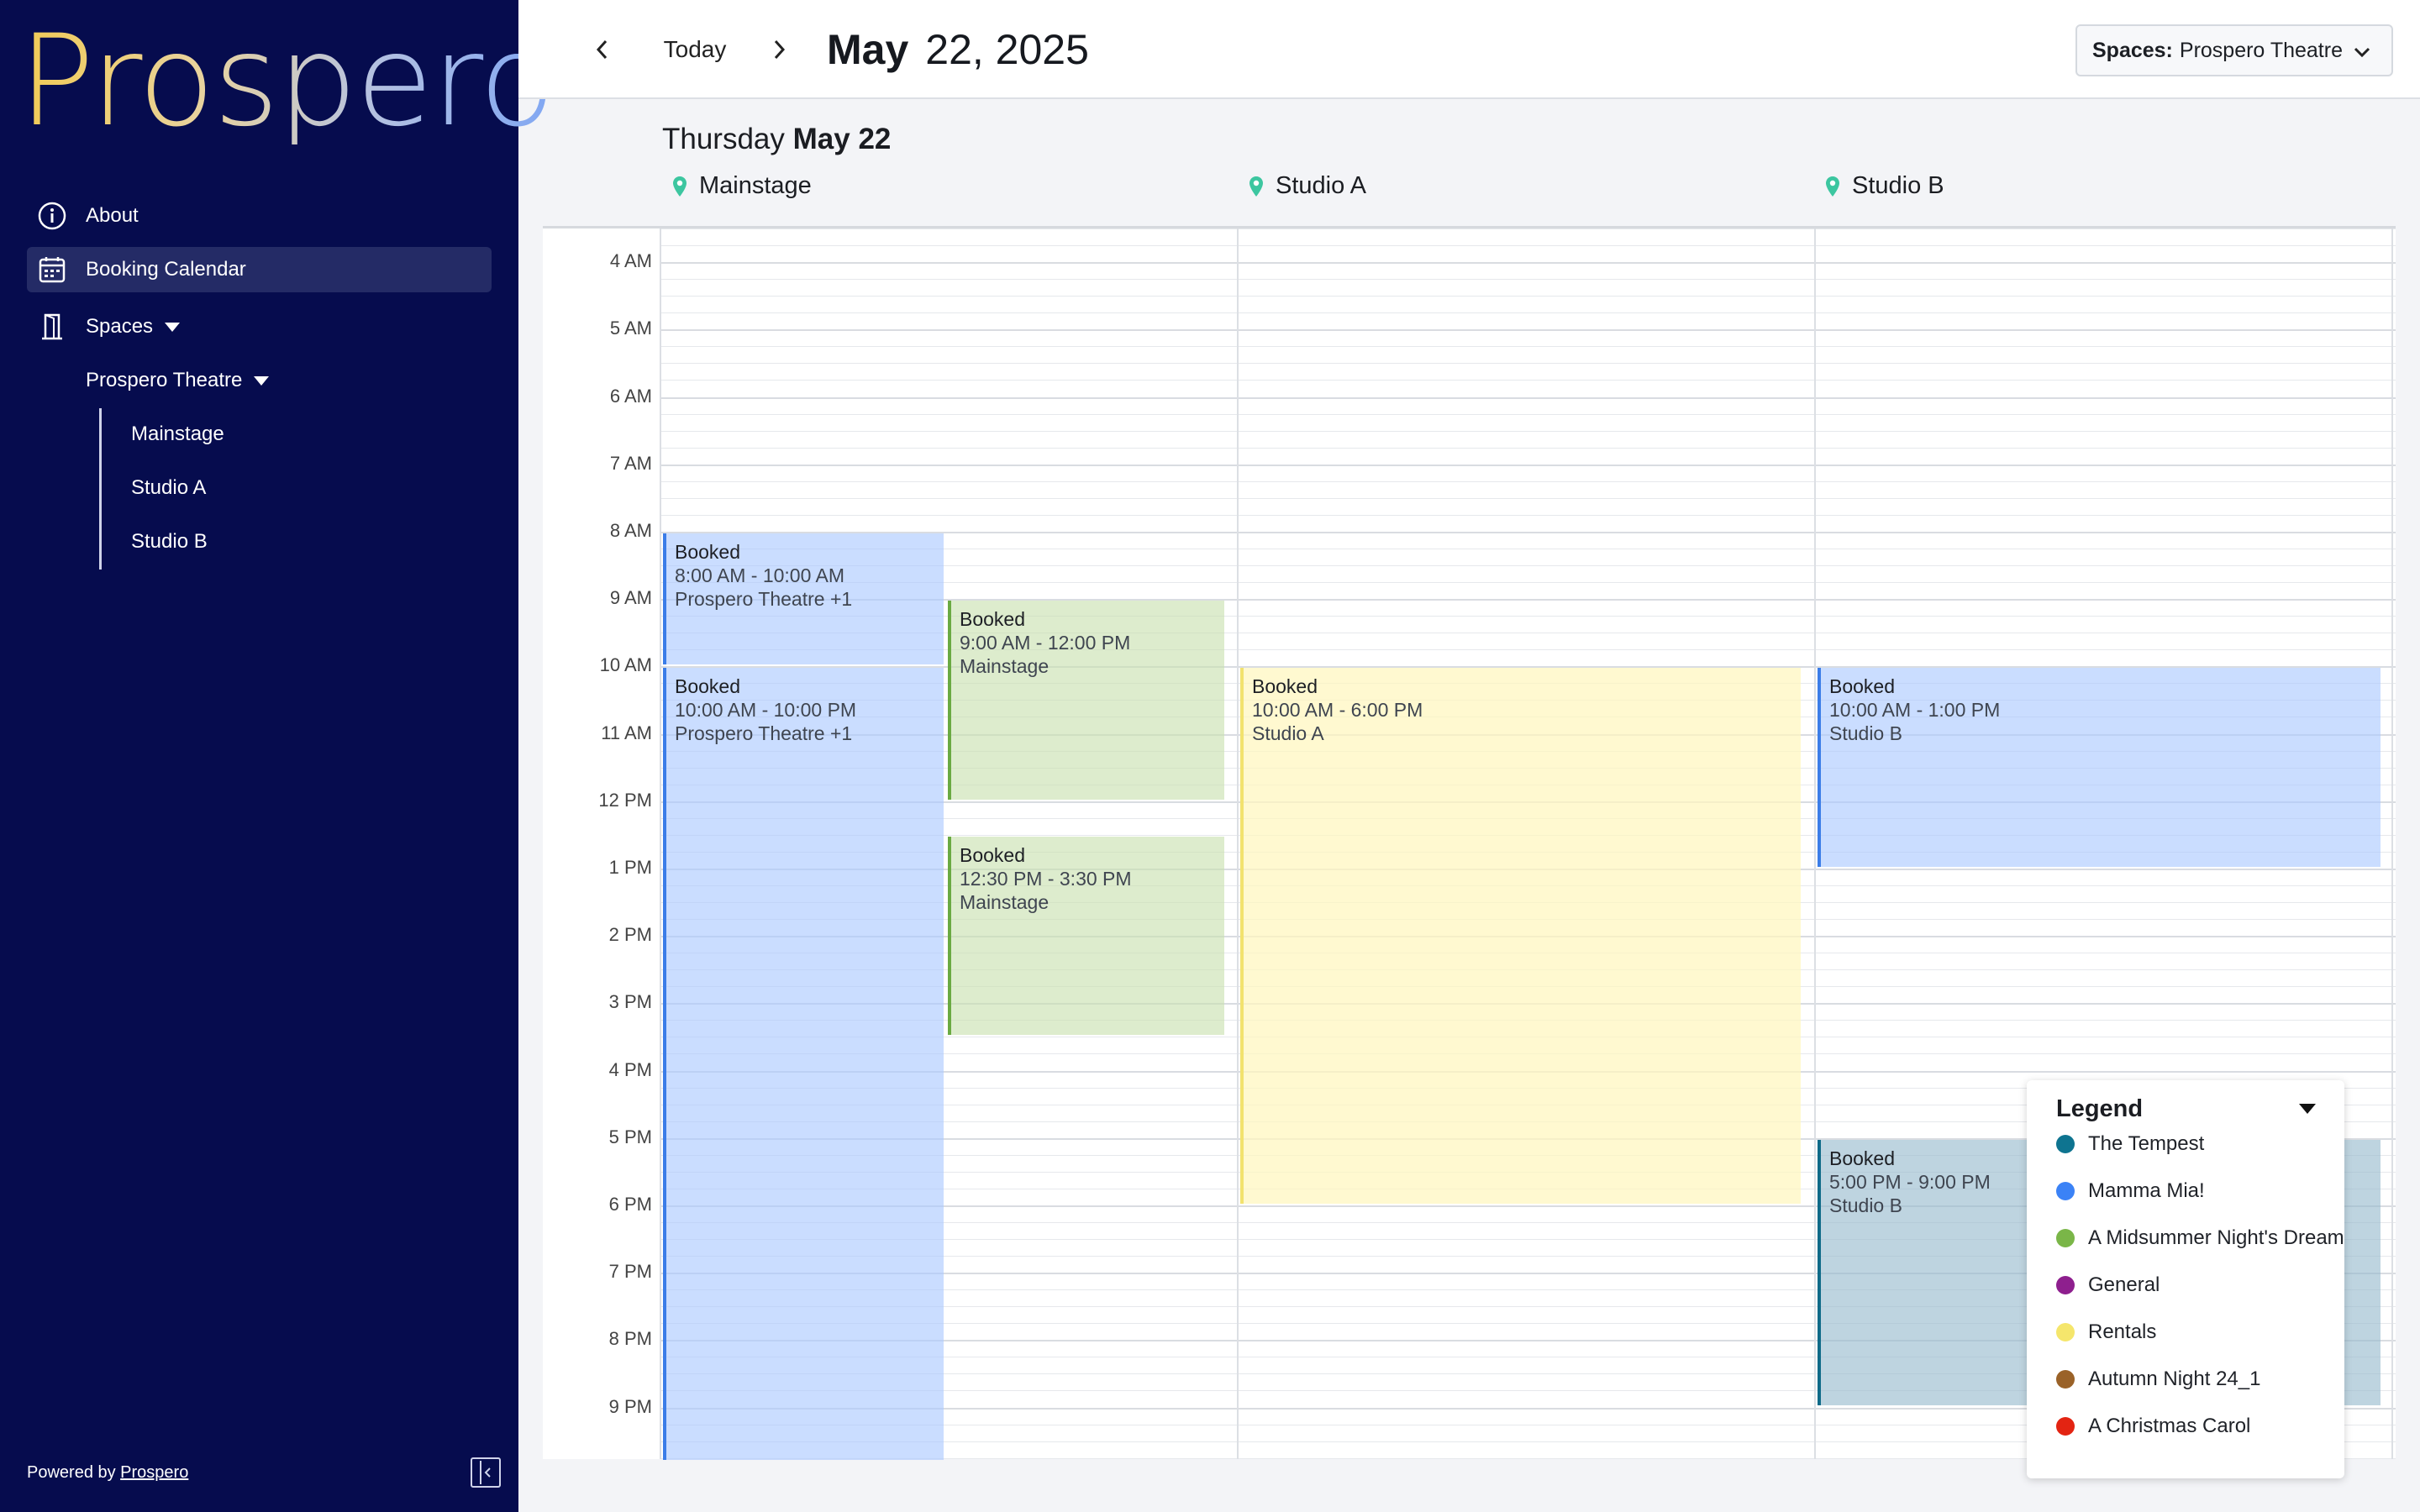 Image resolution: width=2420 pixels, height=1512 pixels. Describe the element at coordinates (1288, 733) in the screenshot. I see `event-place: Studio A` at that location.